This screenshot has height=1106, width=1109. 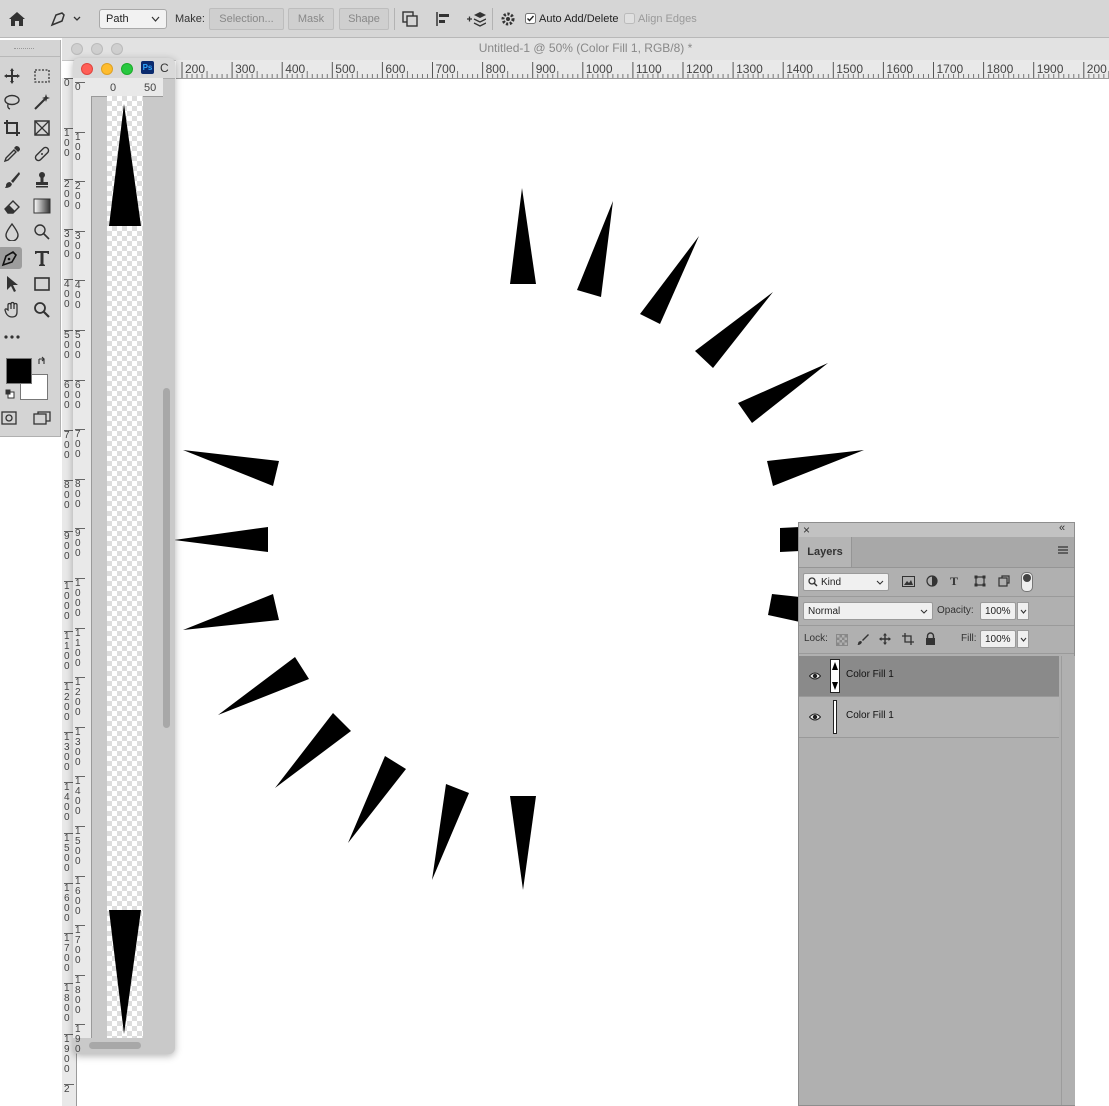 I want to click on blend-mode-select: Normal, so click(x=868, y=611).